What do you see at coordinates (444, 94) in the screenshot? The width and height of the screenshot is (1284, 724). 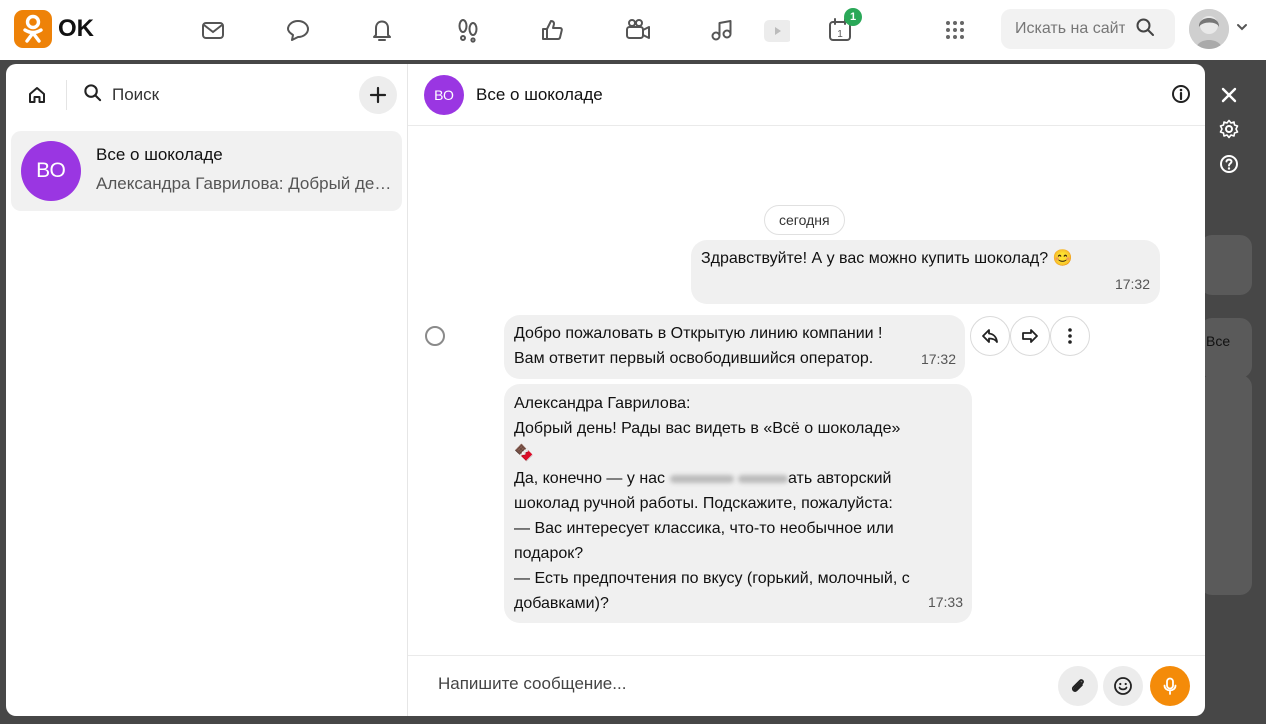 I see `chat-avatar: ВО` at bounding box center [444, 94].